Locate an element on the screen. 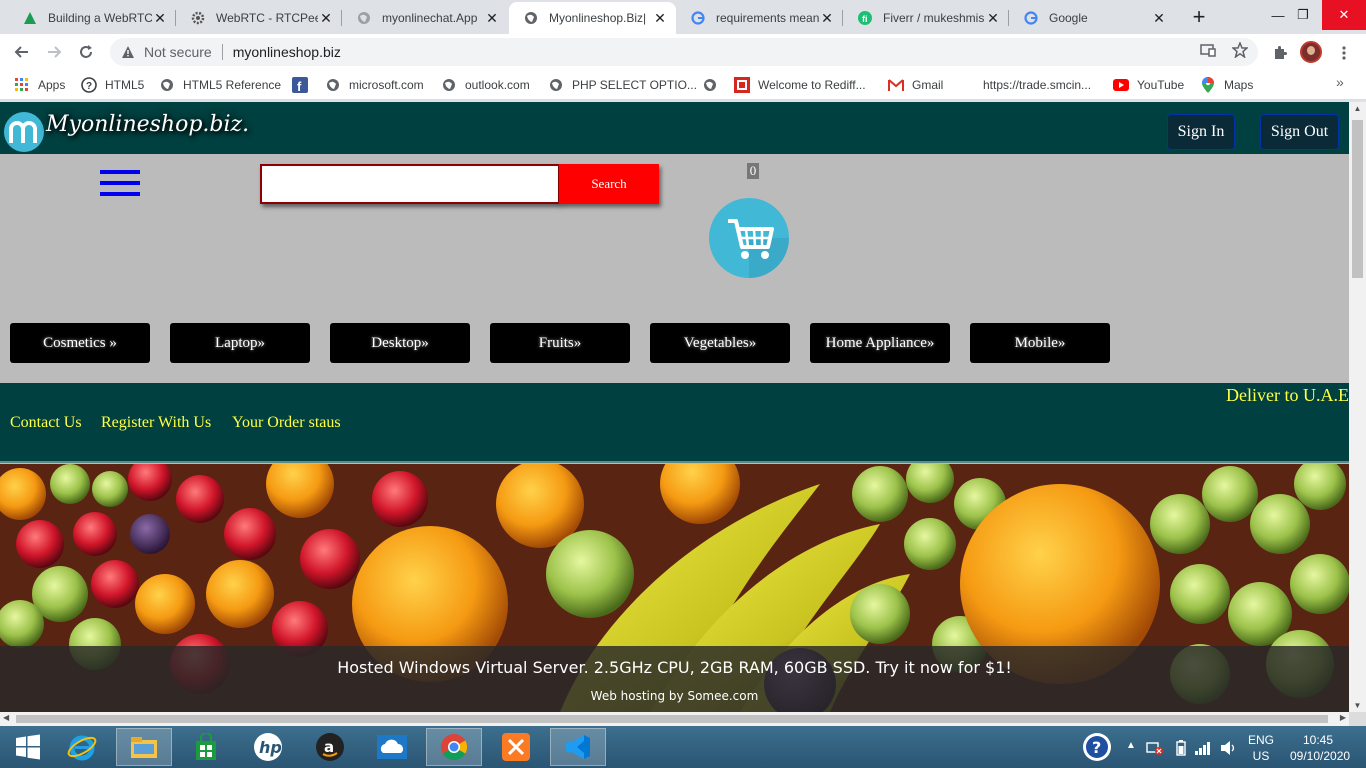 The image size is (1366, 768). bookmark-maps: Maps is located at coordinates (1226, 85).